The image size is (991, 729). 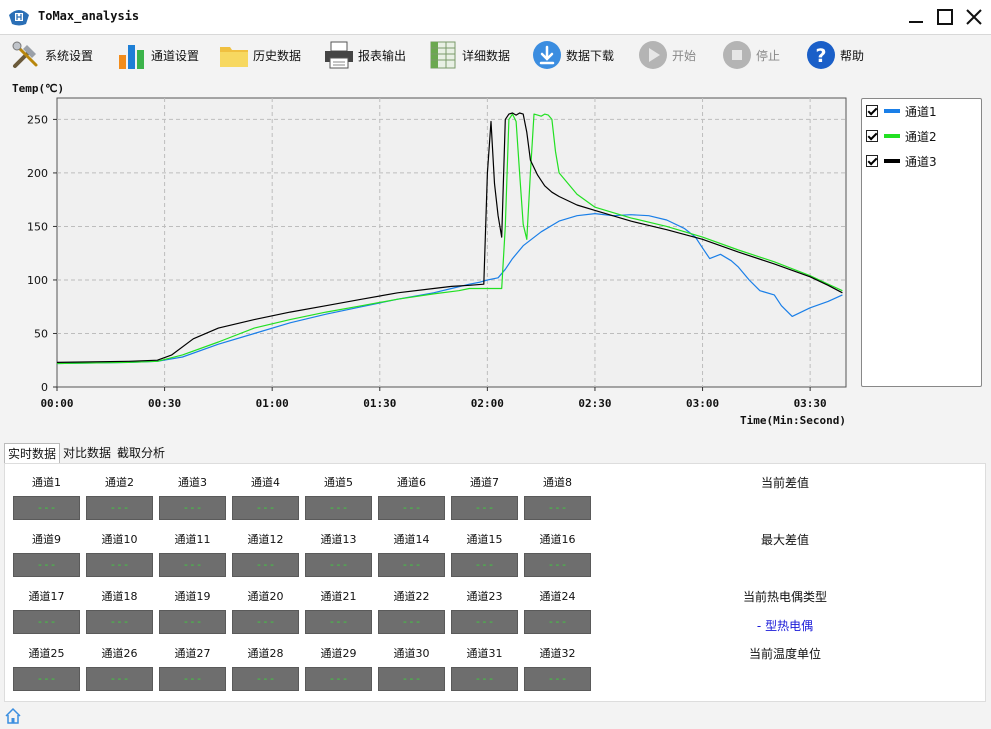 I want to click on stop-icon, so click(x=737, y=55).